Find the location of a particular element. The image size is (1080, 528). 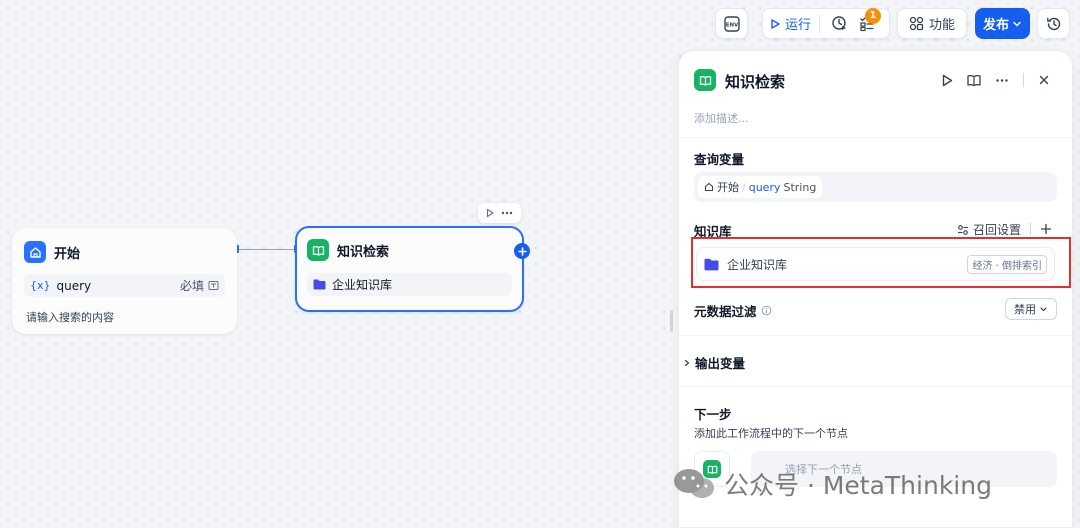

query-source: 开始 is located at coordinates (728, 187).